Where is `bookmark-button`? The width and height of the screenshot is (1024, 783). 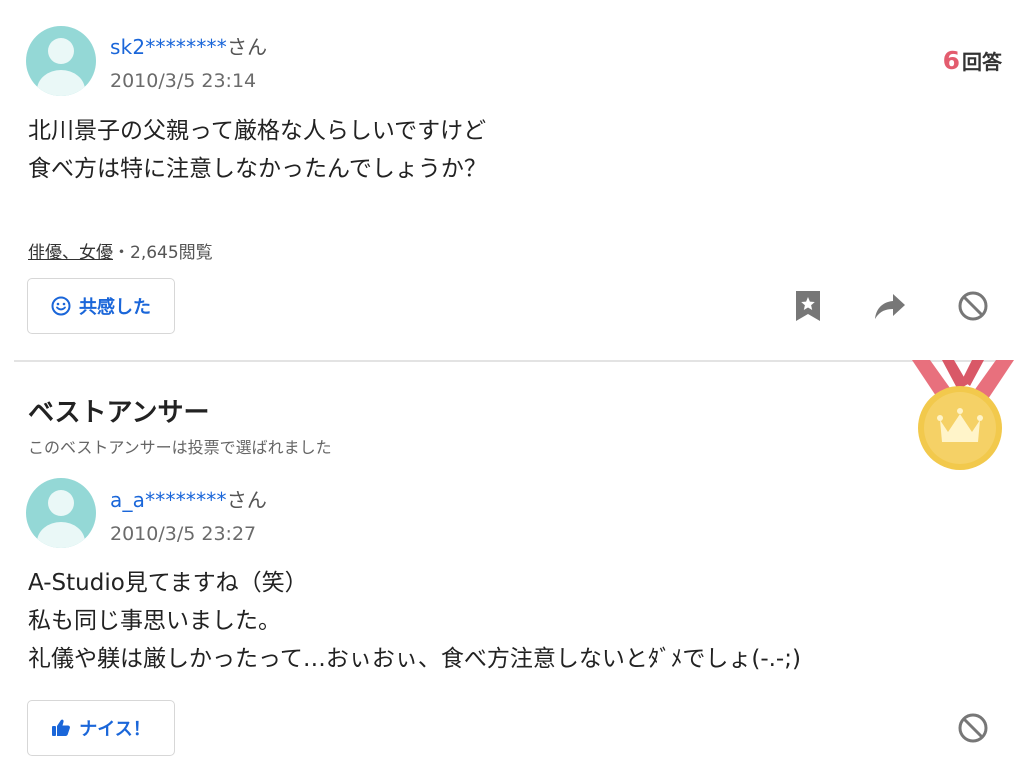 bookmark-button is located at coordinates (808, 306).